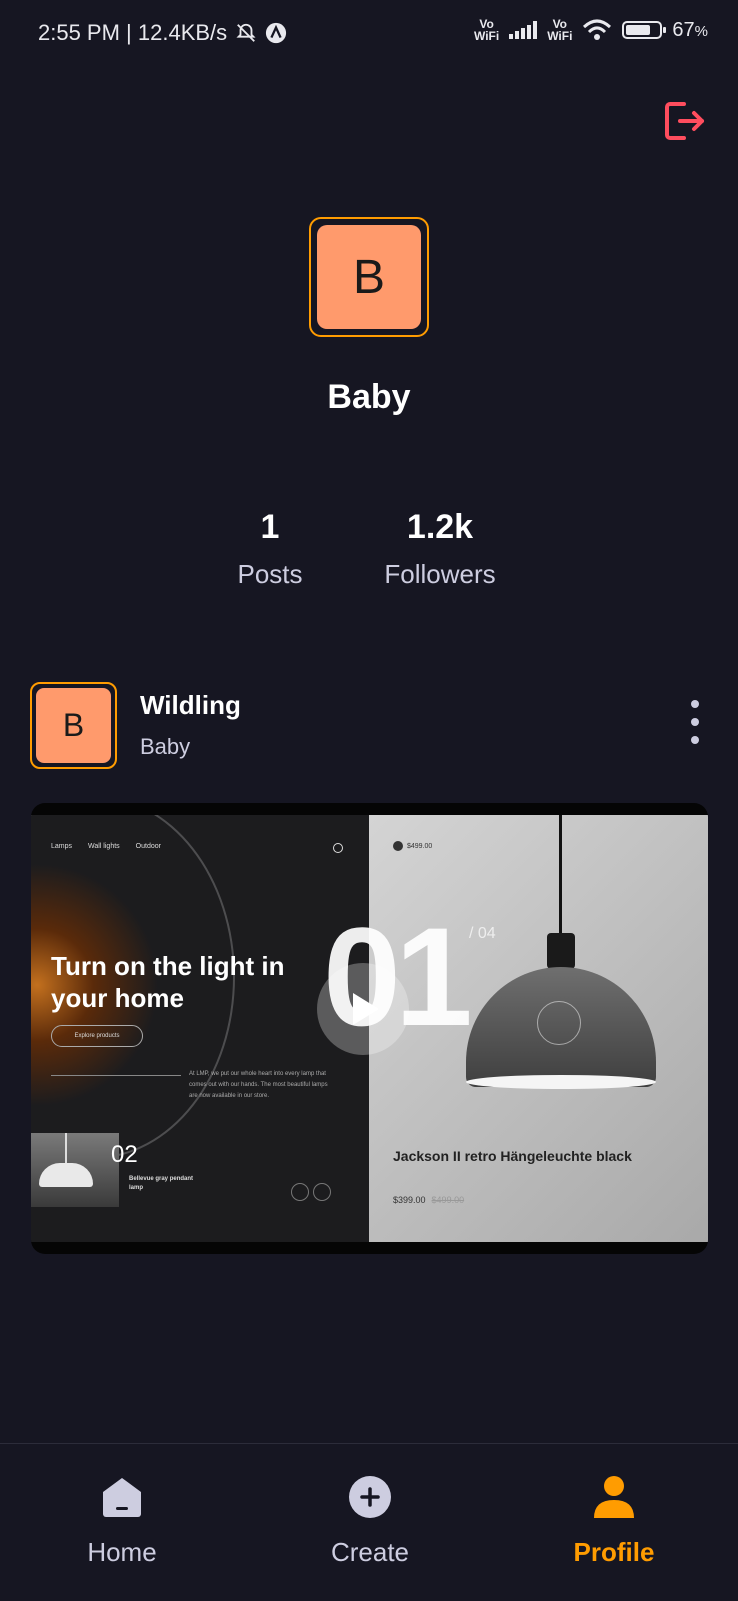 Image resolution: width=738 pixels, height=1601 pixels. What do you see at coordinates (97, 1036) in the screenshot?
I see `thumb-explore-button: Explore products` at bounding box center [97, 1036].